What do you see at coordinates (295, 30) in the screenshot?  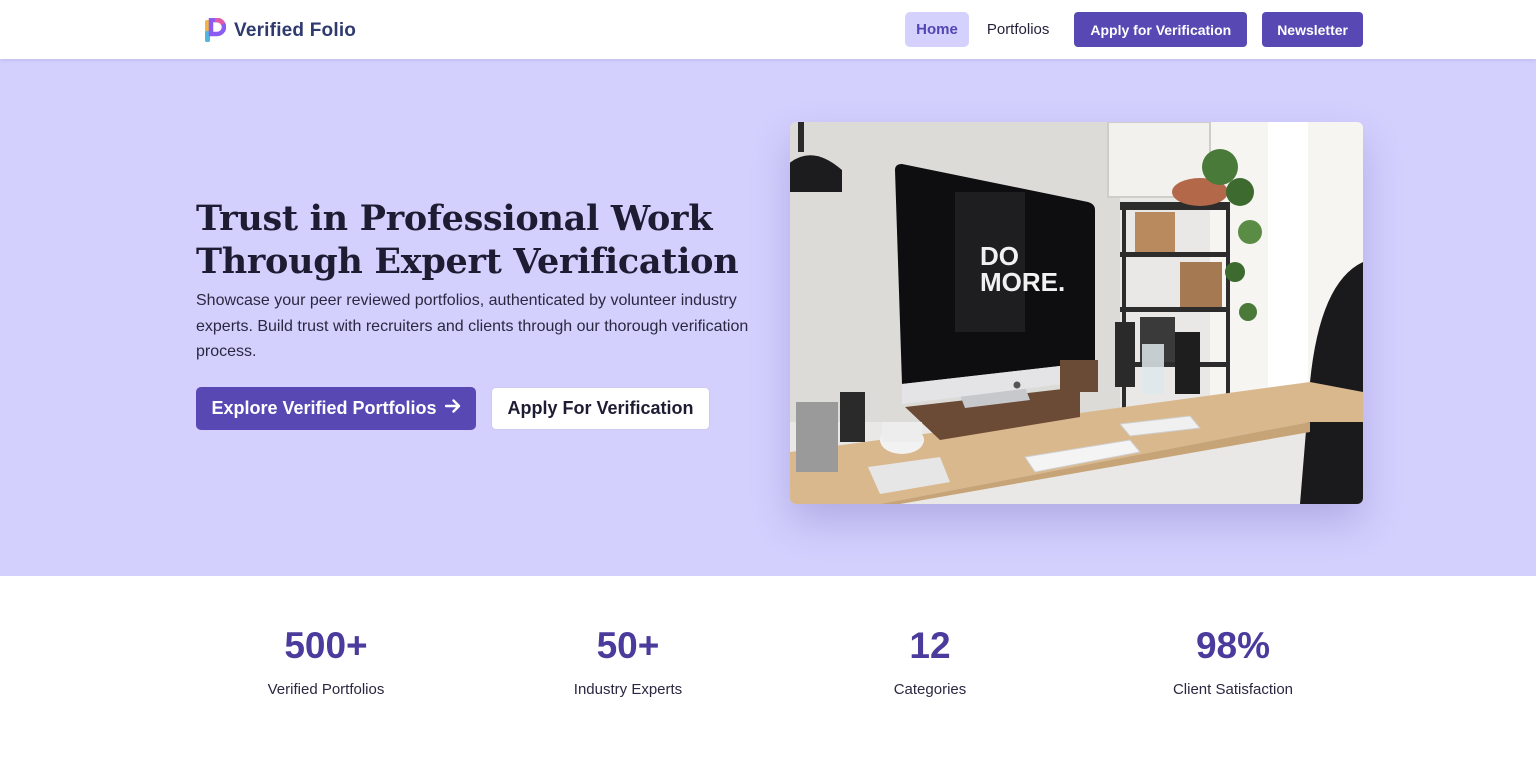 I see `brand-name: Verified Folio` at bounding box center [295, 30].